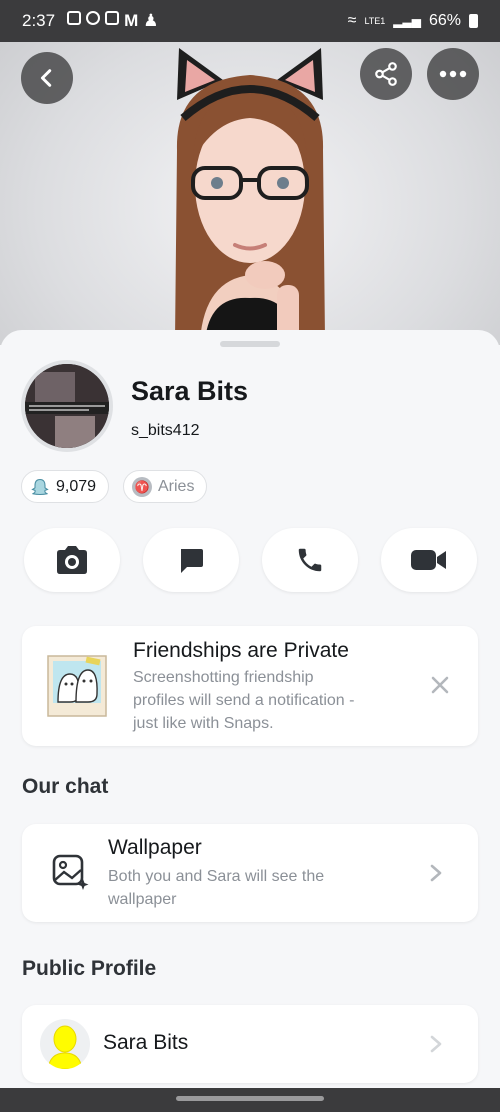 The image size is (500, 1112). I want to click on camera-icon, so click(72, 560).